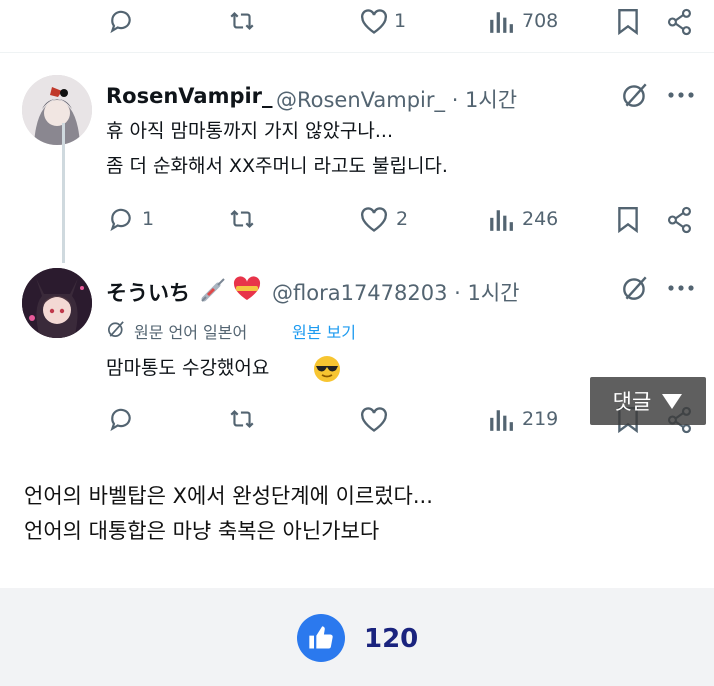 The width and height of the screenshot is (714, 686). I want to click on heart-emoji-icon, so click(247, 289).